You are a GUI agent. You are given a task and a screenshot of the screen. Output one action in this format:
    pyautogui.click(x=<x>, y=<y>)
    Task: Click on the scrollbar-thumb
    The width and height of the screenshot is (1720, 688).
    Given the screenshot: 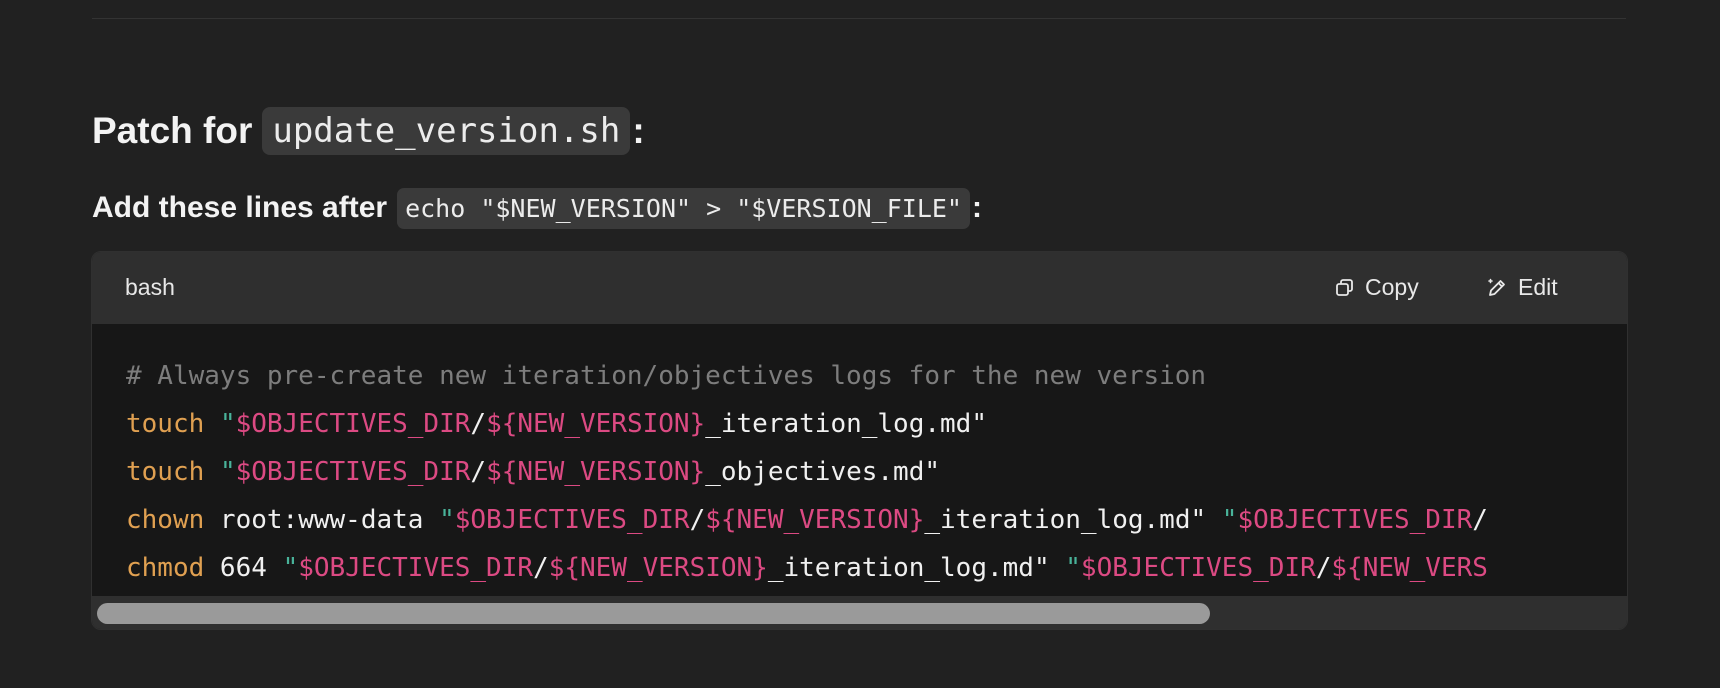 What is the action you would take?
    pyautogui.click(x=653, y=613)
    